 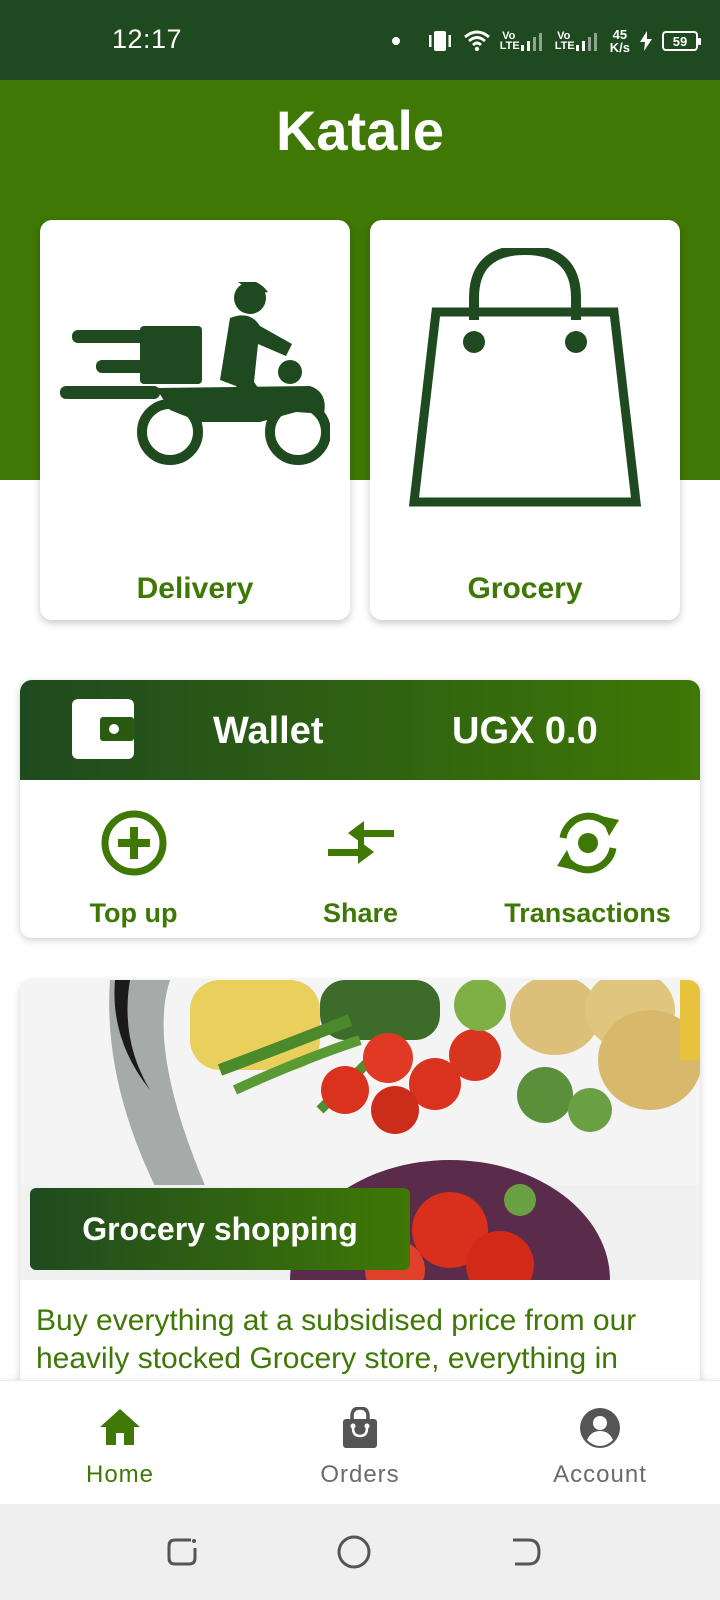 I want to click on battery-indicator: 59, so click(x=681, y=41).